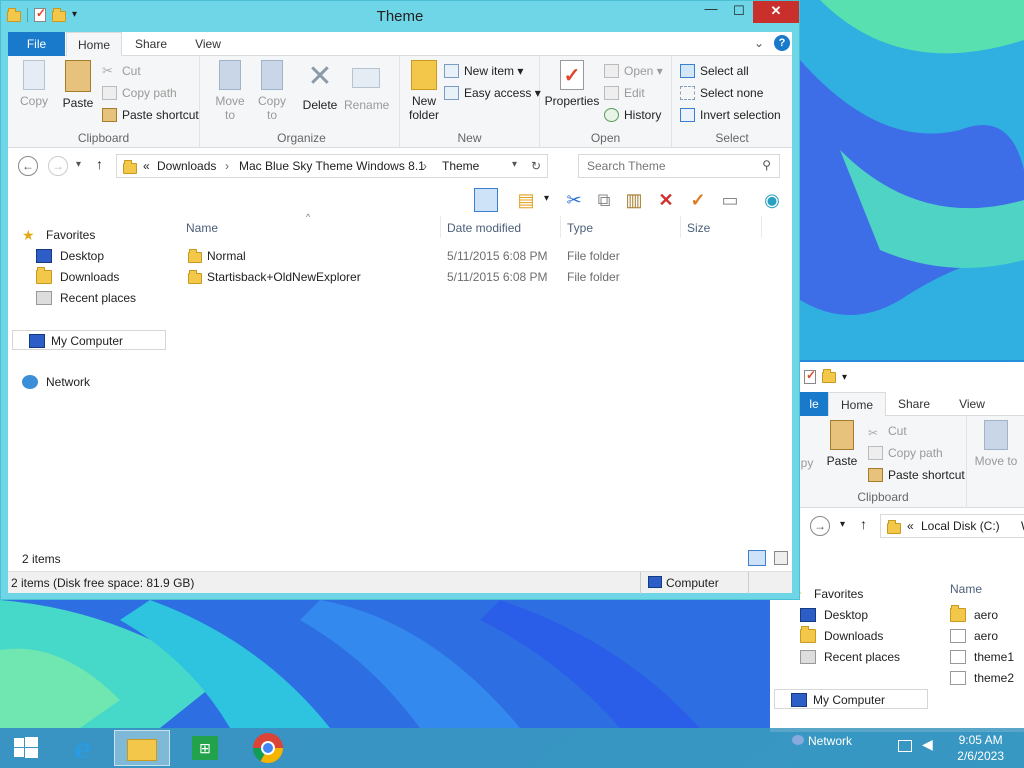 This screenshot has height=768, width=1024. Describe the element at coordinates (820, 526) in the screenshot. I see `back-button: →` at that location.